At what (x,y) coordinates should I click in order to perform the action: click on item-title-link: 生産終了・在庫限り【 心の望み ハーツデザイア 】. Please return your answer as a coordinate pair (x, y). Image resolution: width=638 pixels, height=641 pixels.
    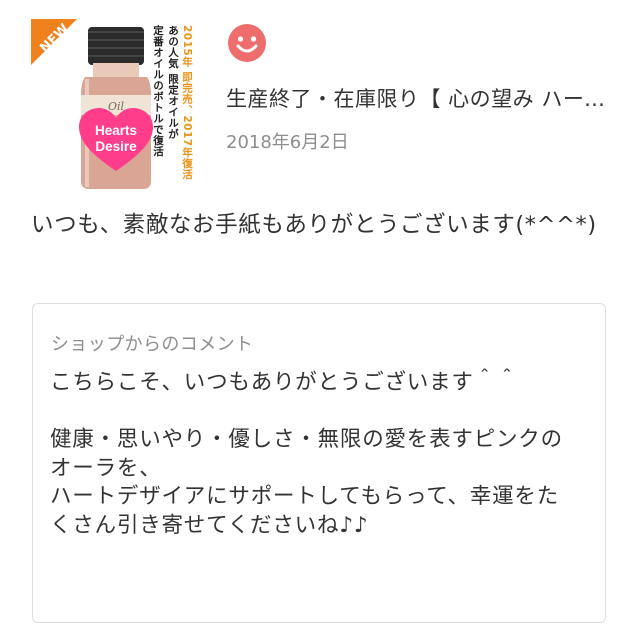
    Looking at the image, I should click on (416, 98).